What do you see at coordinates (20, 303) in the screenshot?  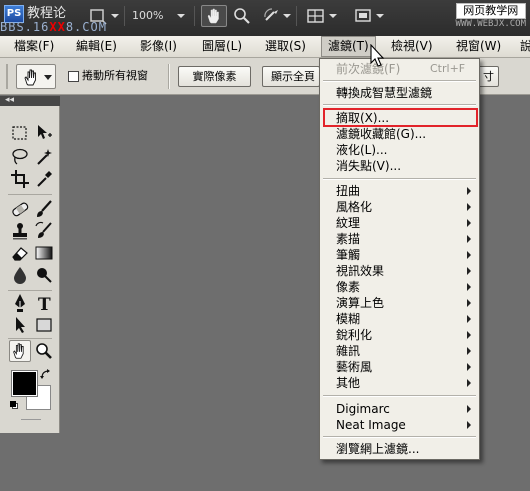 I see `pen-icon` at bounding box center [20, 303].